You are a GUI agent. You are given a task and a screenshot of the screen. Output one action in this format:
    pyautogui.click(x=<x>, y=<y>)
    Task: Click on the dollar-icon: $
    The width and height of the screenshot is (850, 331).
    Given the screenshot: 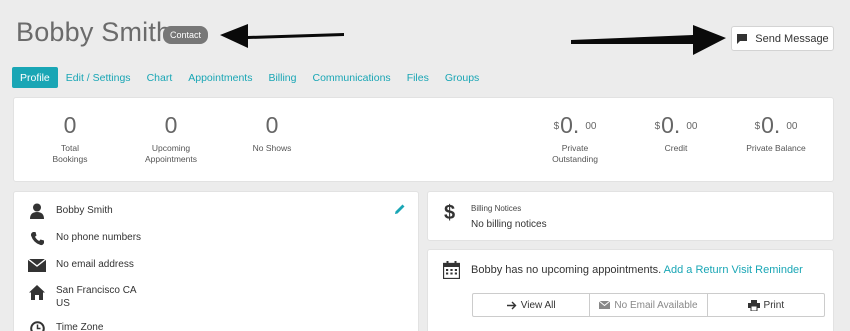 What is the action you would take?
    pyautogui.click(x=450, y=213)
    